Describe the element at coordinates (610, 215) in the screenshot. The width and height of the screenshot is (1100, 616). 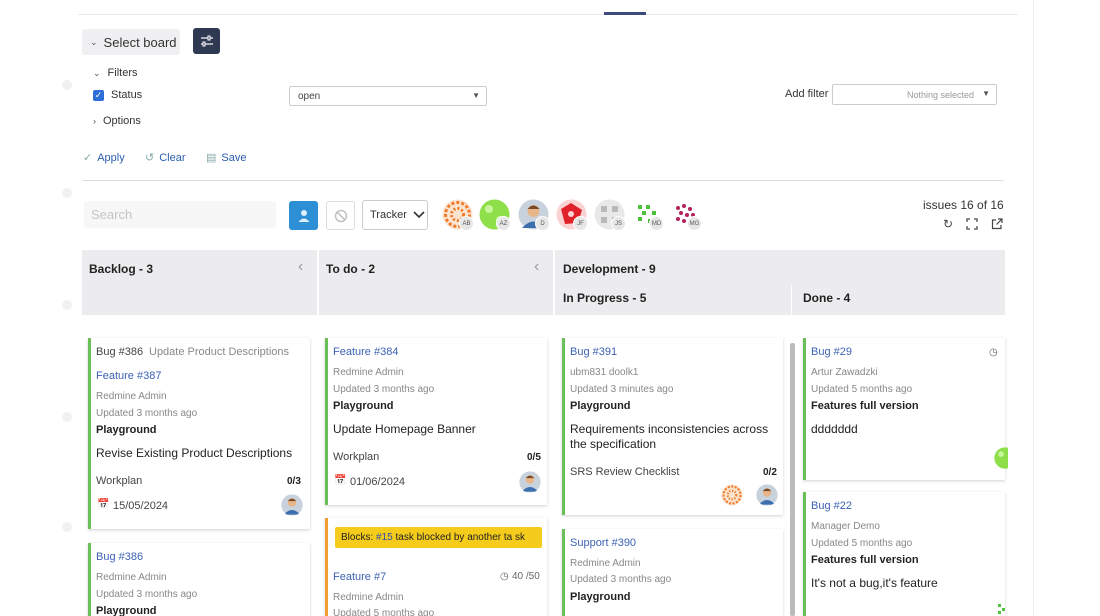
I see `user-filter-avatar: JS` at that location.